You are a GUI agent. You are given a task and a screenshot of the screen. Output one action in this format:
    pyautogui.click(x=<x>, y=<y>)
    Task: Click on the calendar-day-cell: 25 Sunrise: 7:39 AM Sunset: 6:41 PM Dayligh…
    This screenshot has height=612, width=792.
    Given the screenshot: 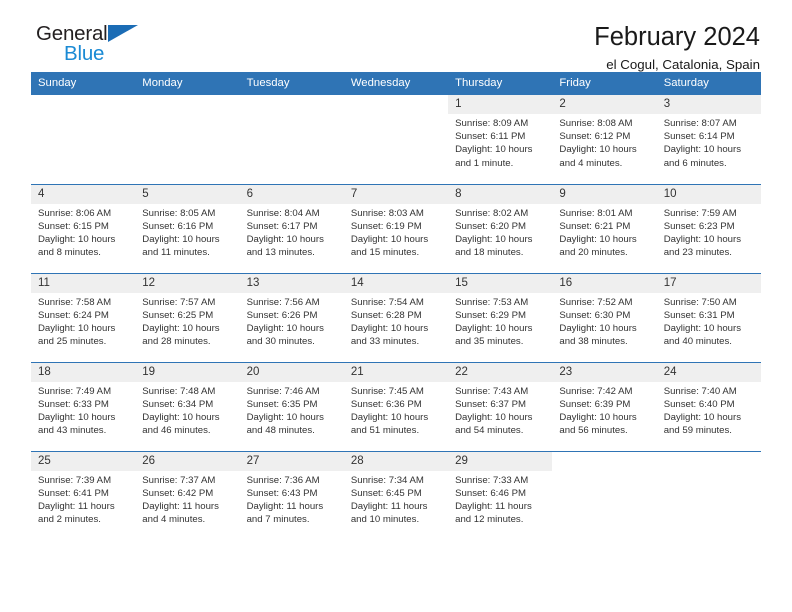 What is the action you would take?
    pyautogui.click(x=83, y=495)
    